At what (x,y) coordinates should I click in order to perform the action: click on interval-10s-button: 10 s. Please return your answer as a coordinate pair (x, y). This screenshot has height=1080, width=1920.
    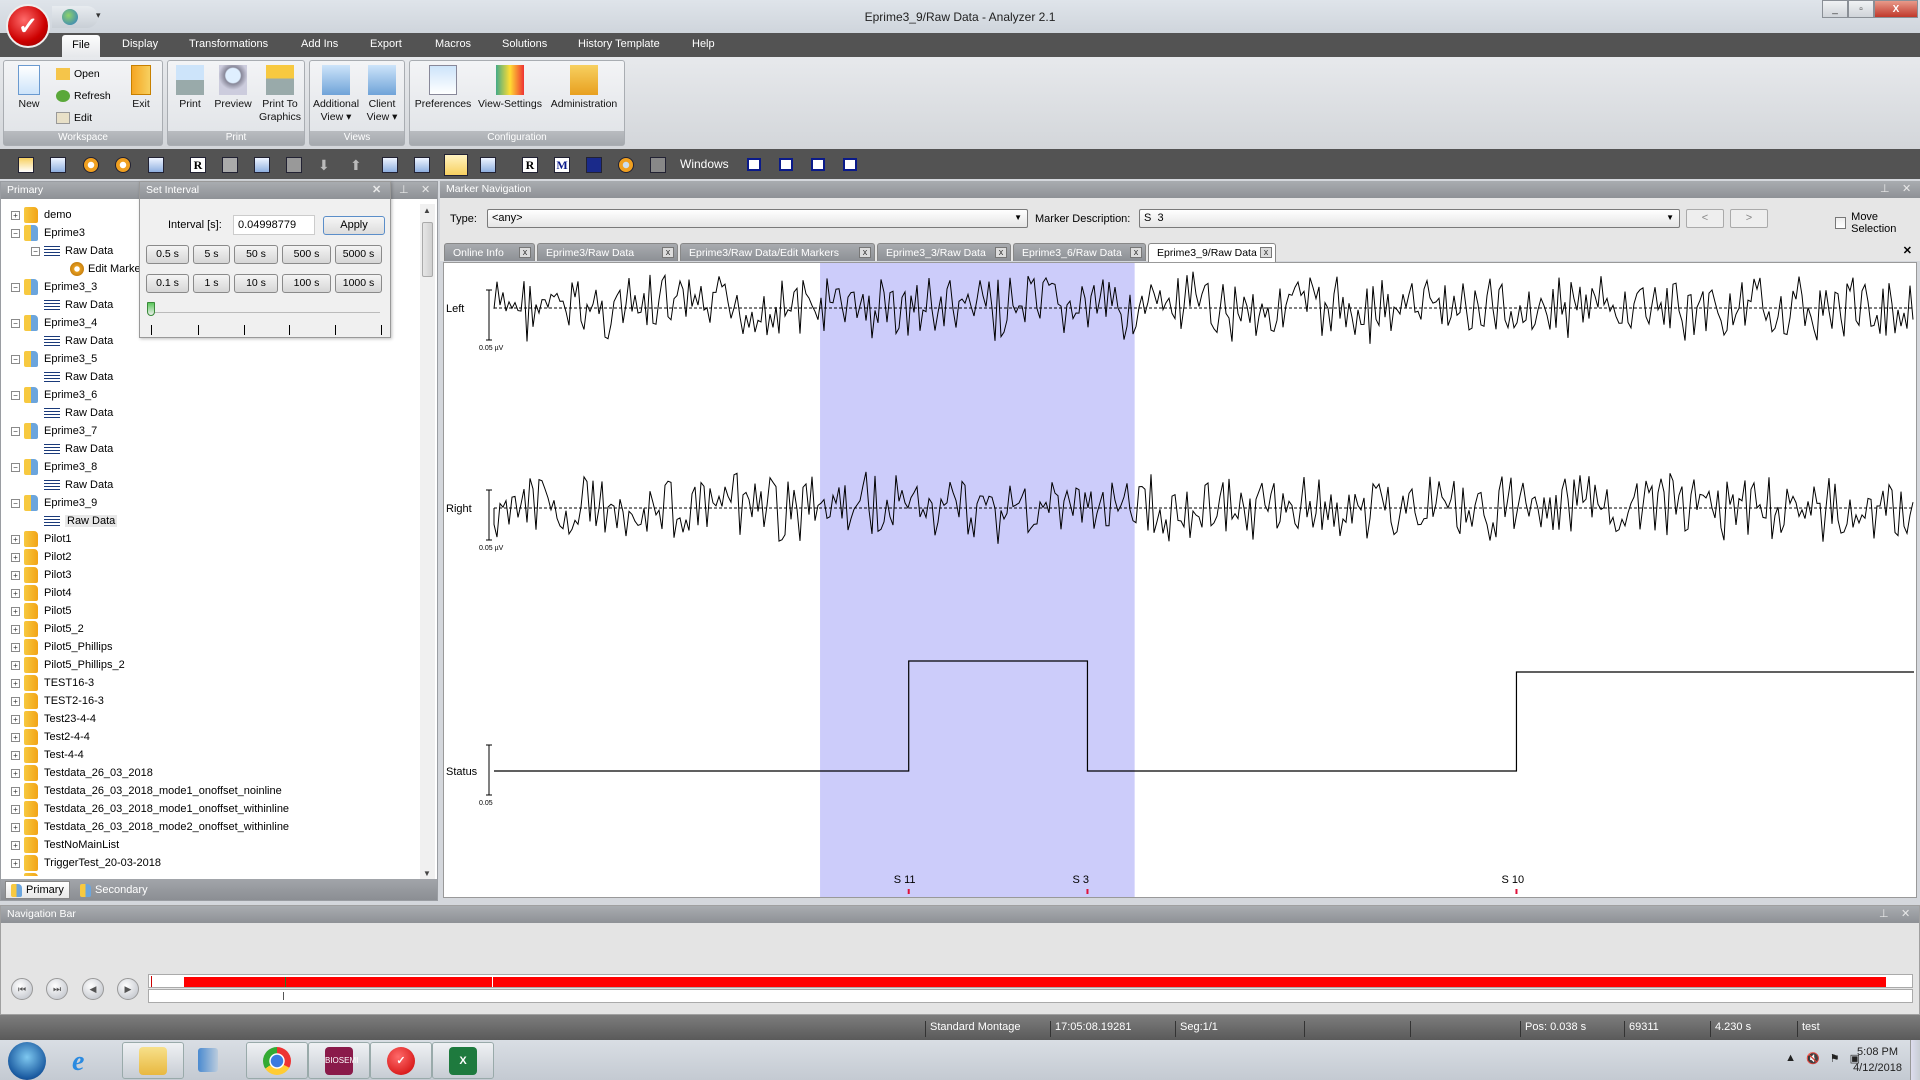
    Looking at the image, I should click on (256, 283).